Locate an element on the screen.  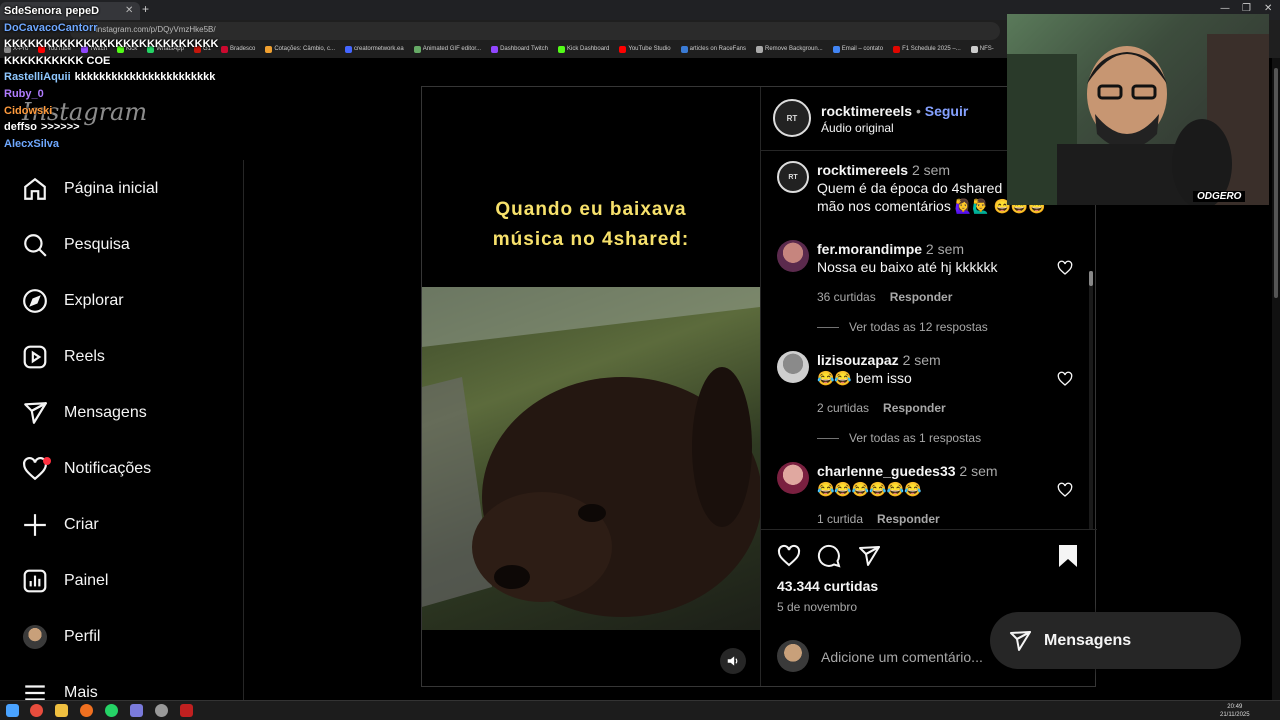
caption-line: música no 4shared: is located at coordinates (591, 239).